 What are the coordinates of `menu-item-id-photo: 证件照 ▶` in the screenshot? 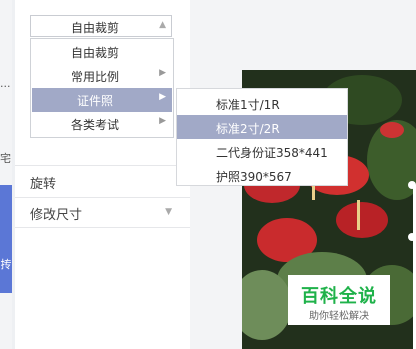 It's located at (102, 100).